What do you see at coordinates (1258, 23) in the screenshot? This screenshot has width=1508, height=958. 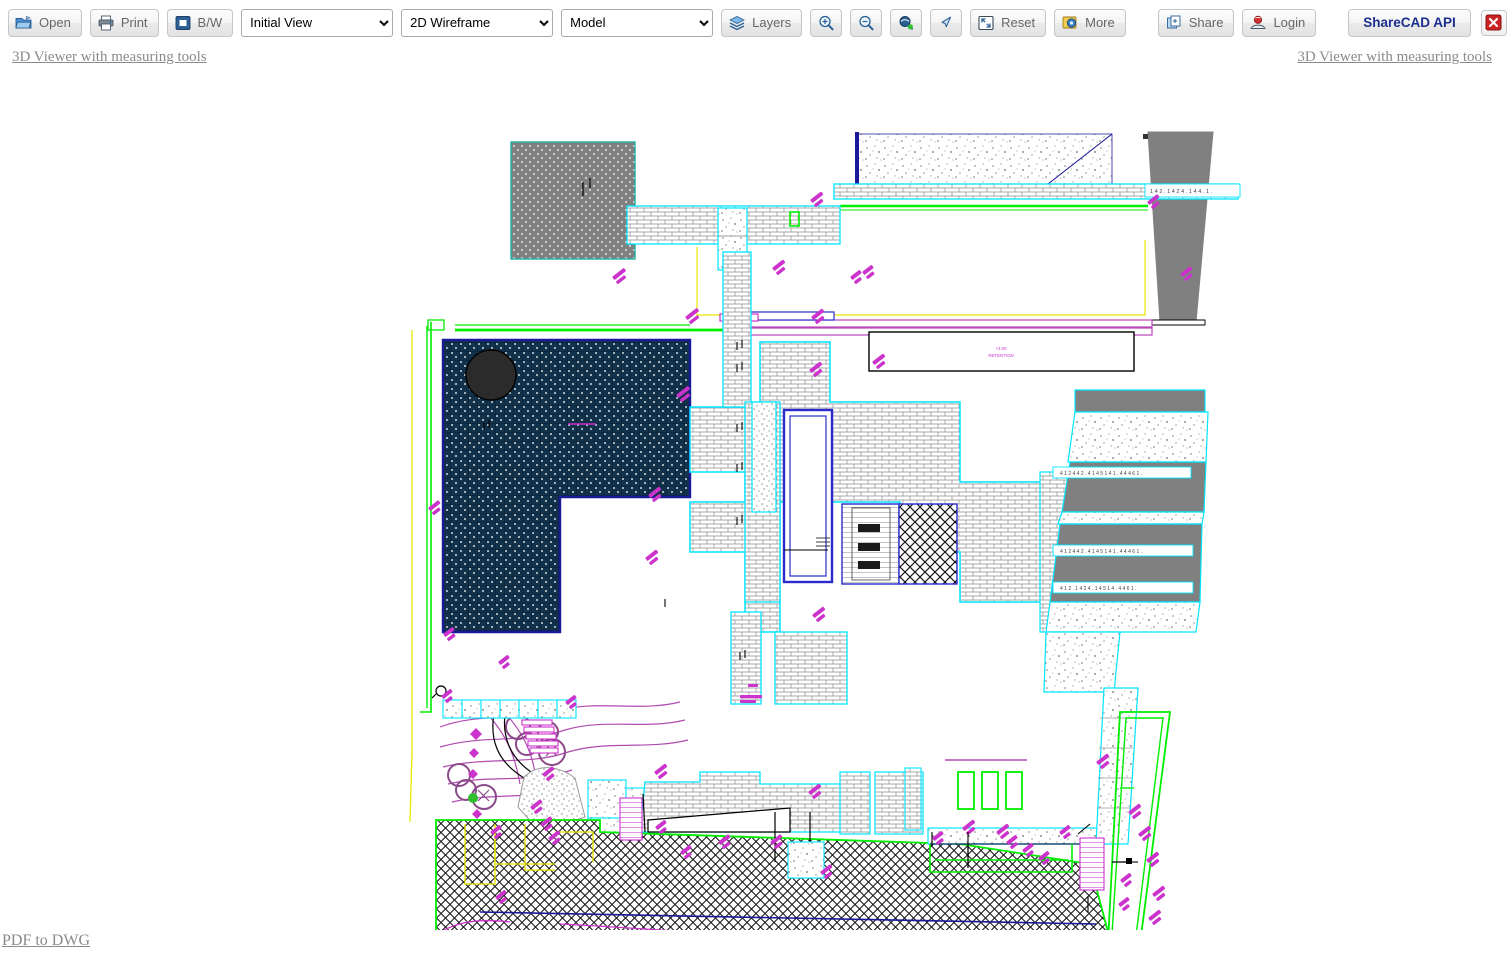 I see `login-user-icon` at bounding box center [1258, 23].